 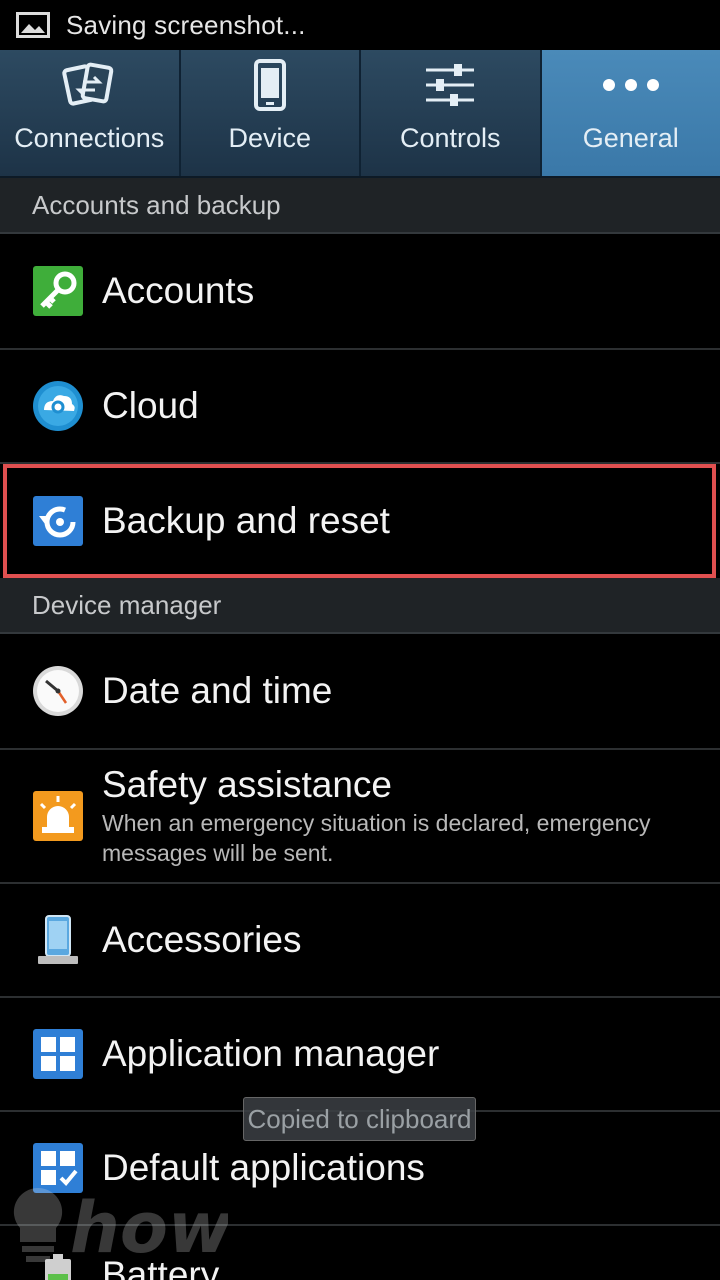 I want to click on backup-reset-icon, so click(x=58, y=521).